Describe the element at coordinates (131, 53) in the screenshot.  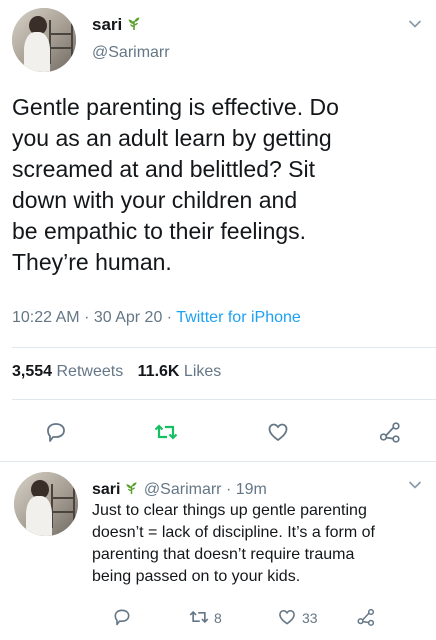
I see `author-handle: @Sarimarr` at that location.